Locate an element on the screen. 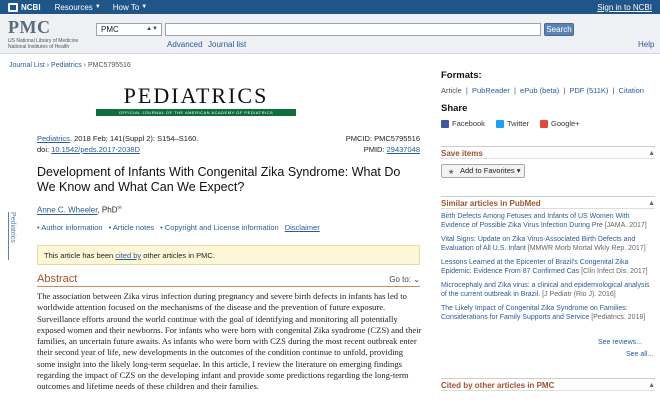  updown-arrow-icon: ▲▼ is located at coordinates (152, 29).